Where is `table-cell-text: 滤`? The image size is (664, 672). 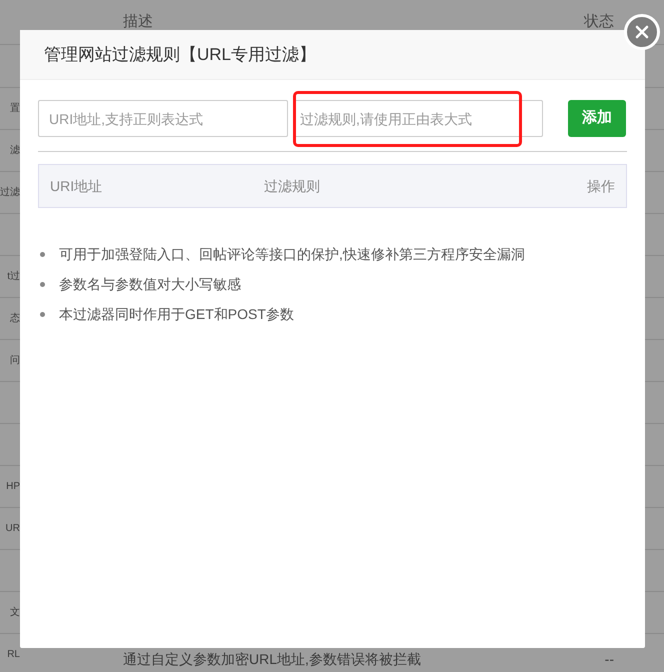
table-cell-text: 滤 is located at coordinates (15, 151).